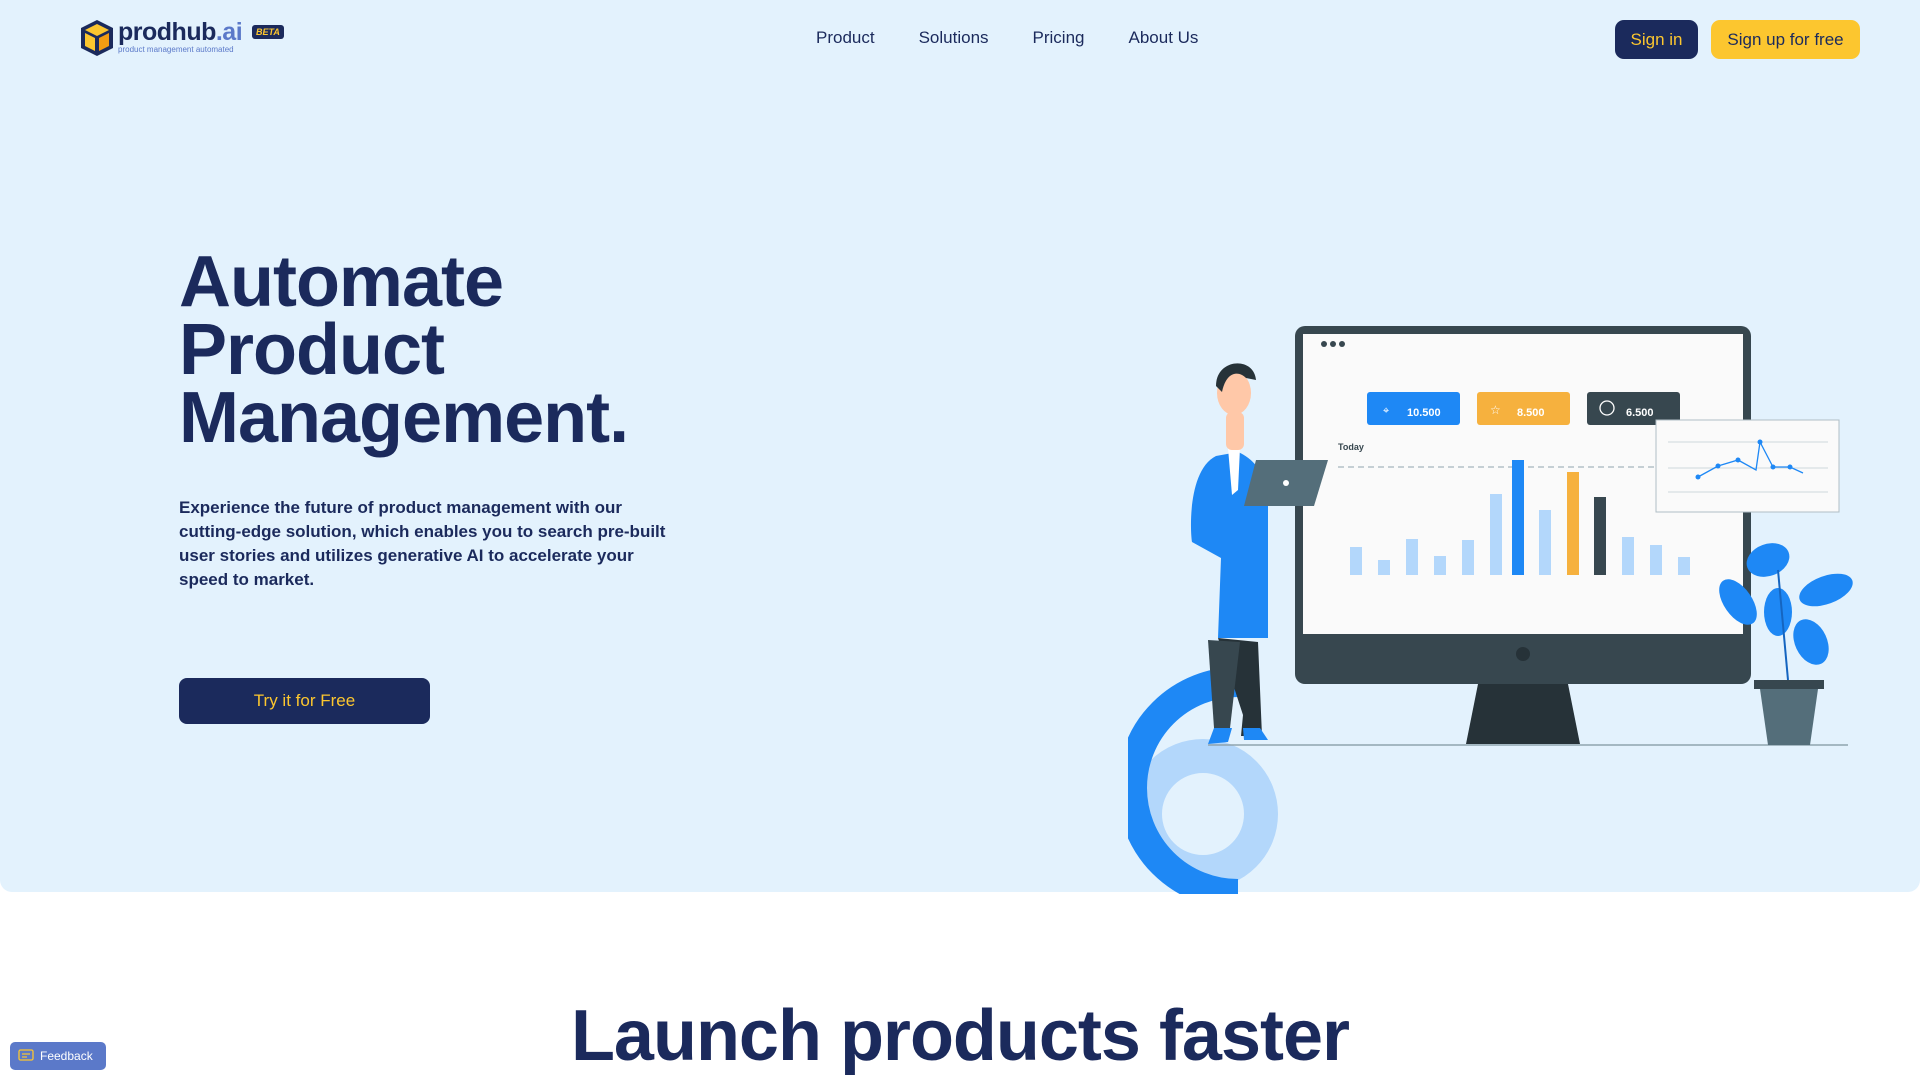 This screenshot has width=1920, height=1080. Describe the element at coordinates (1164, 38) in the screenshot. I see `nav-link-about-us: About Us` at that location.